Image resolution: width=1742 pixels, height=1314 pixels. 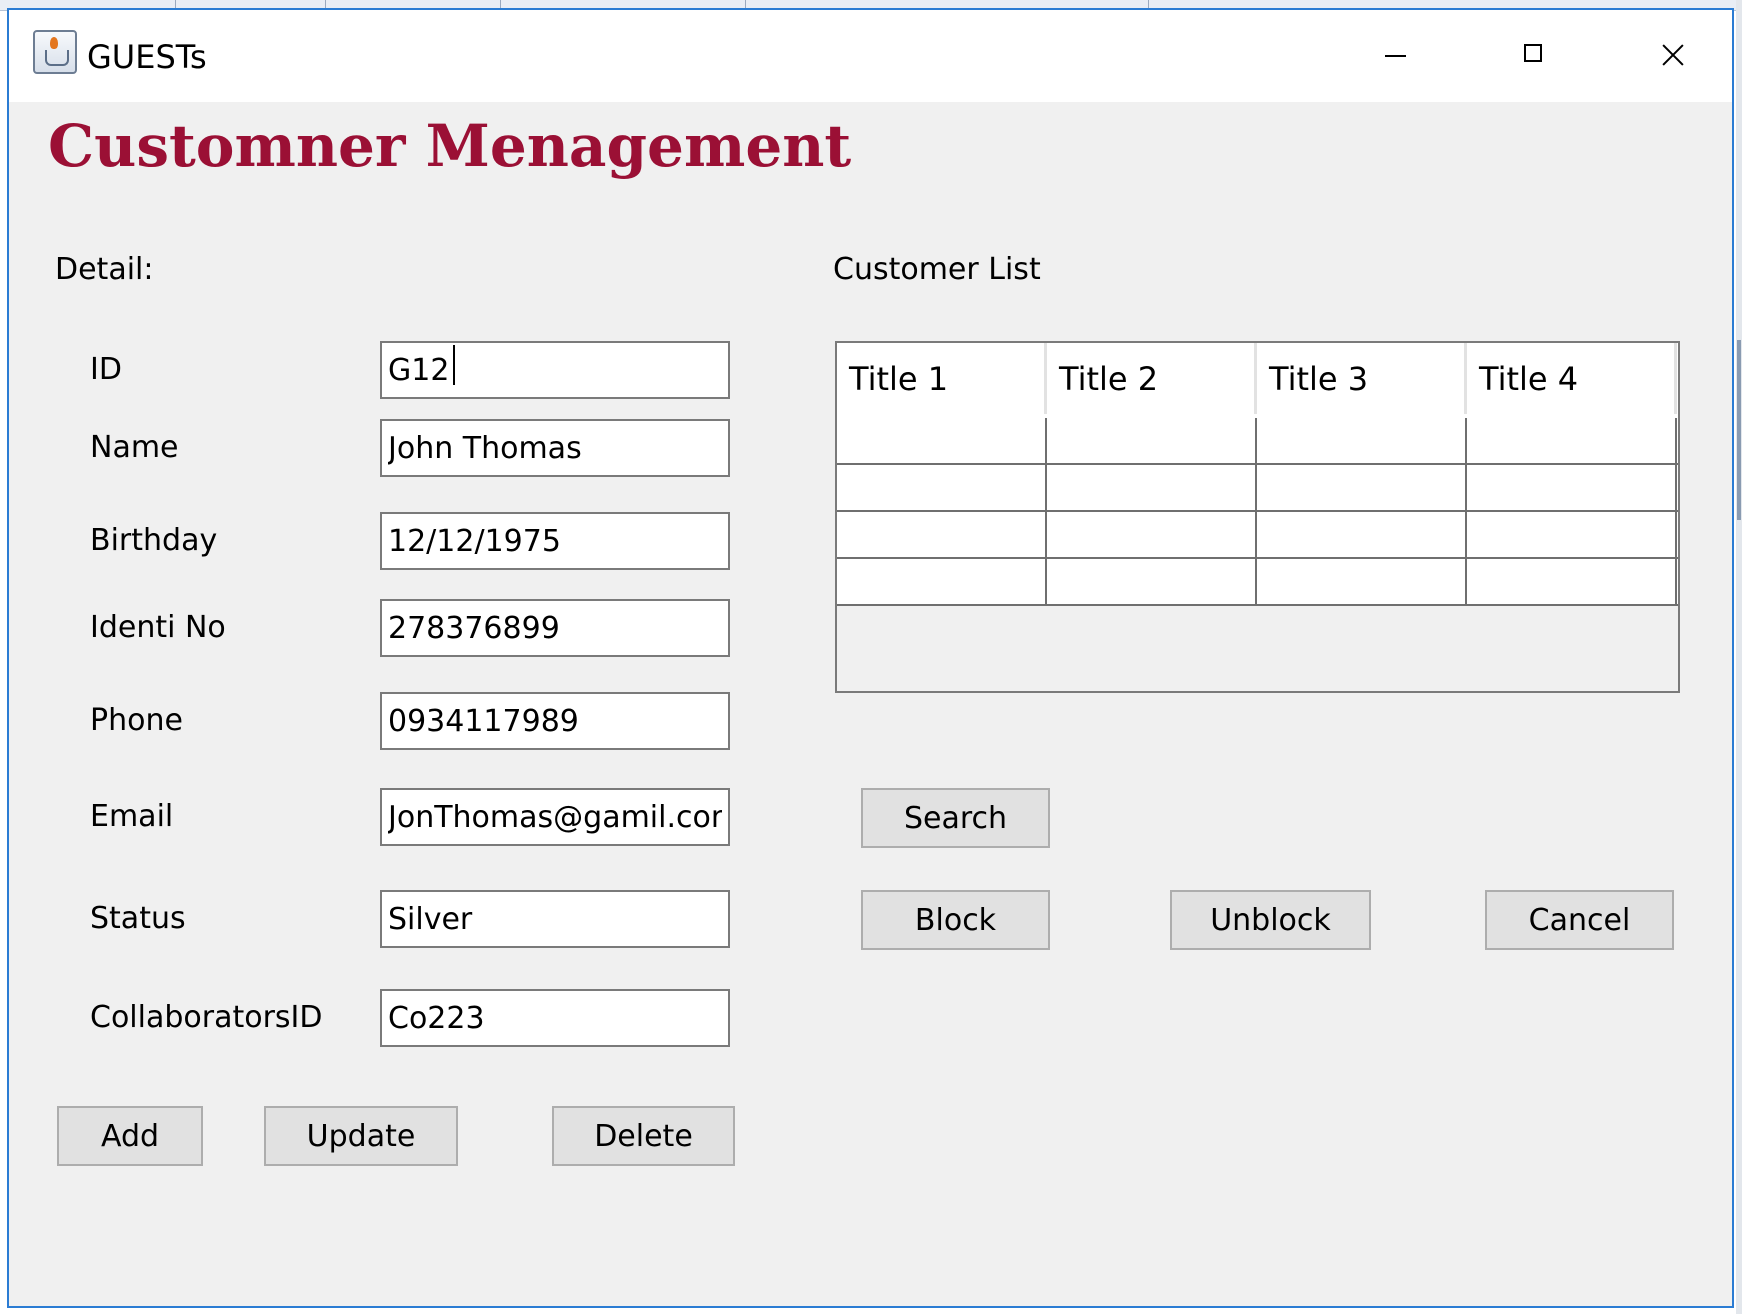 I want to click on status-field, so click(x=555, y=919).